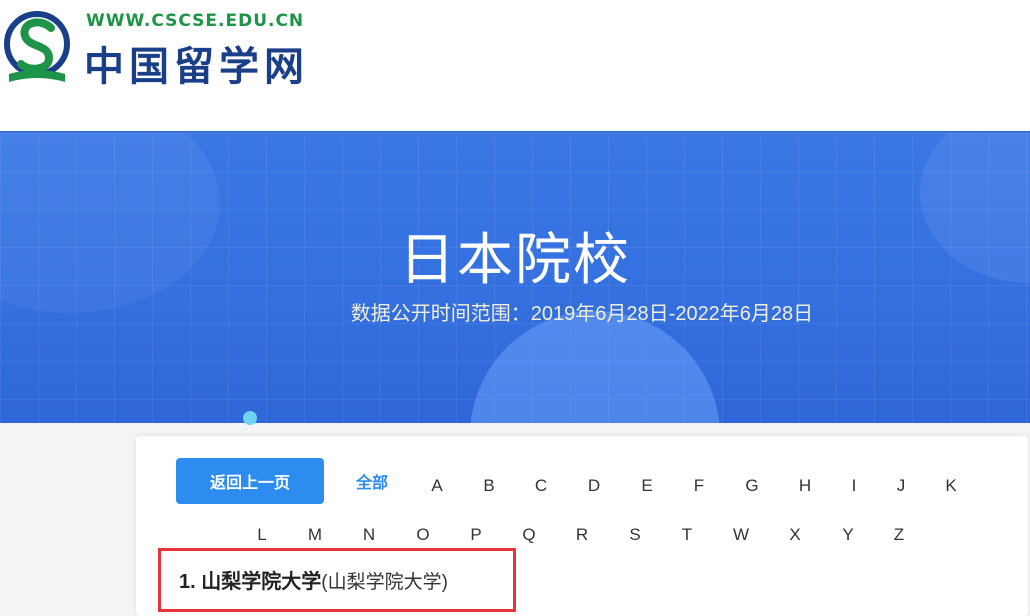  Describe the element at coordinates (699, 486) in the screenshot. I see `filter-letter-f: F` at that location.